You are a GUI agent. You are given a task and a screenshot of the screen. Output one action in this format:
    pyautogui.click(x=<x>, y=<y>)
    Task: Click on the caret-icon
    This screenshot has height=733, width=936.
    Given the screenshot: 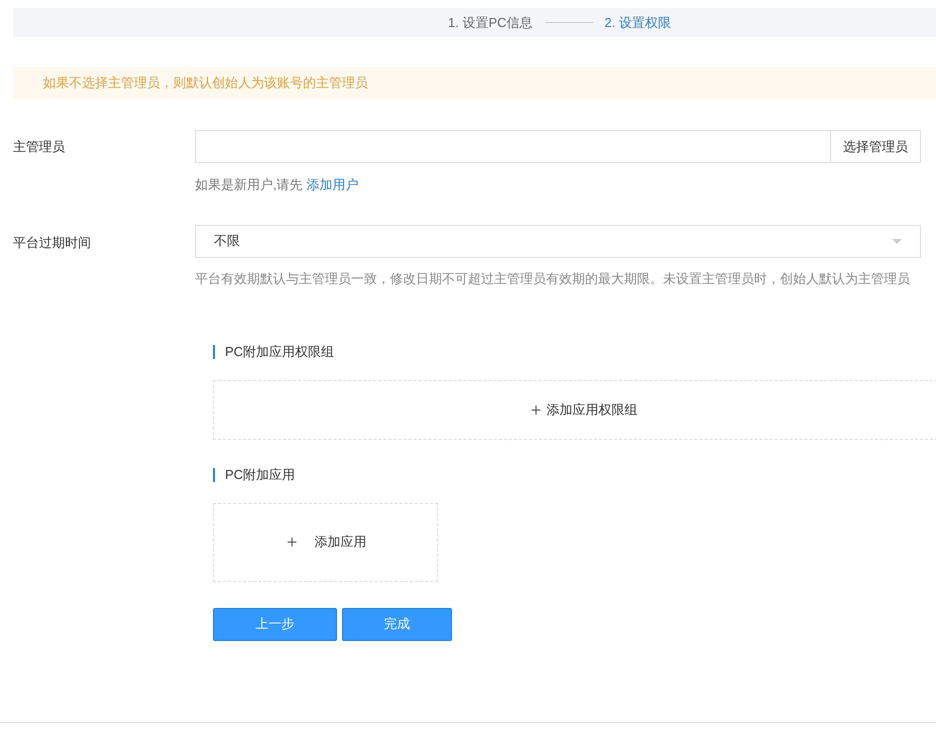 What is the action you would take?
    pyautogui.click(x=897, y=241)
    